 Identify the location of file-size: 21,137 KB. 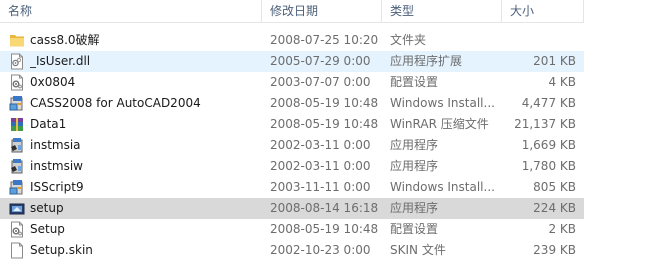
(545, 124).